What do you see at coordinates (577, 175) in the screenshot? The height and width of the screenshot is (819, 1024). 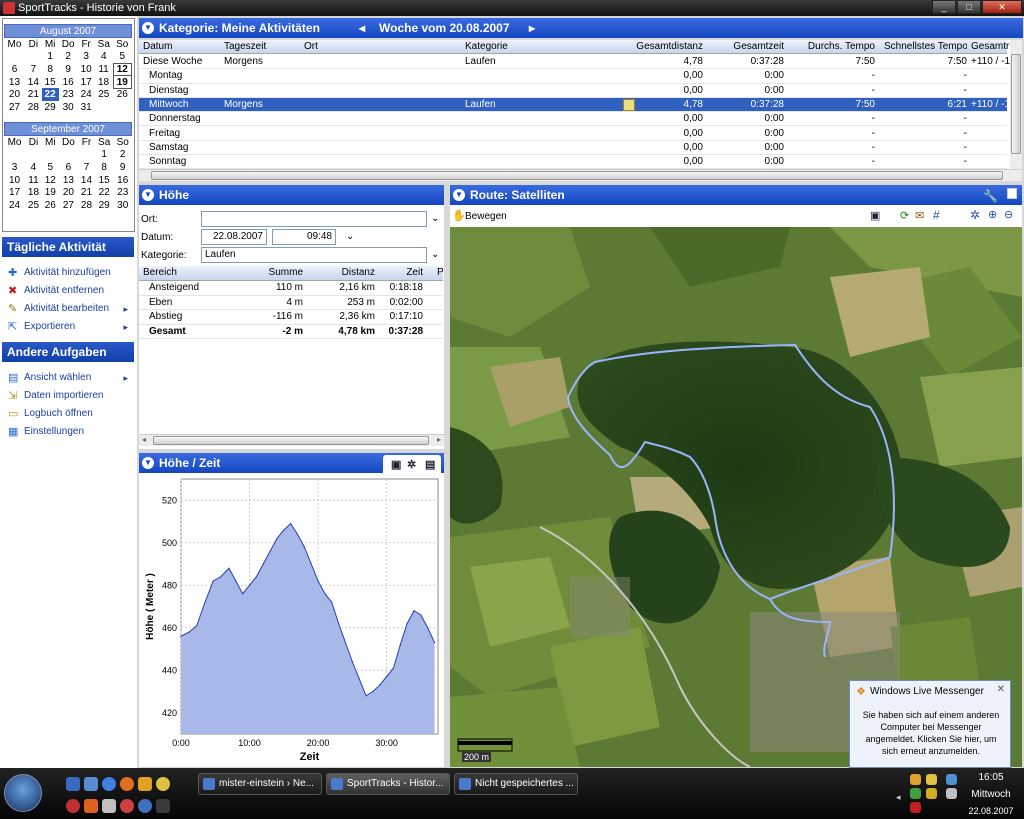 I see `grid-hscroll-thumb` at bounding box center [577, 175].